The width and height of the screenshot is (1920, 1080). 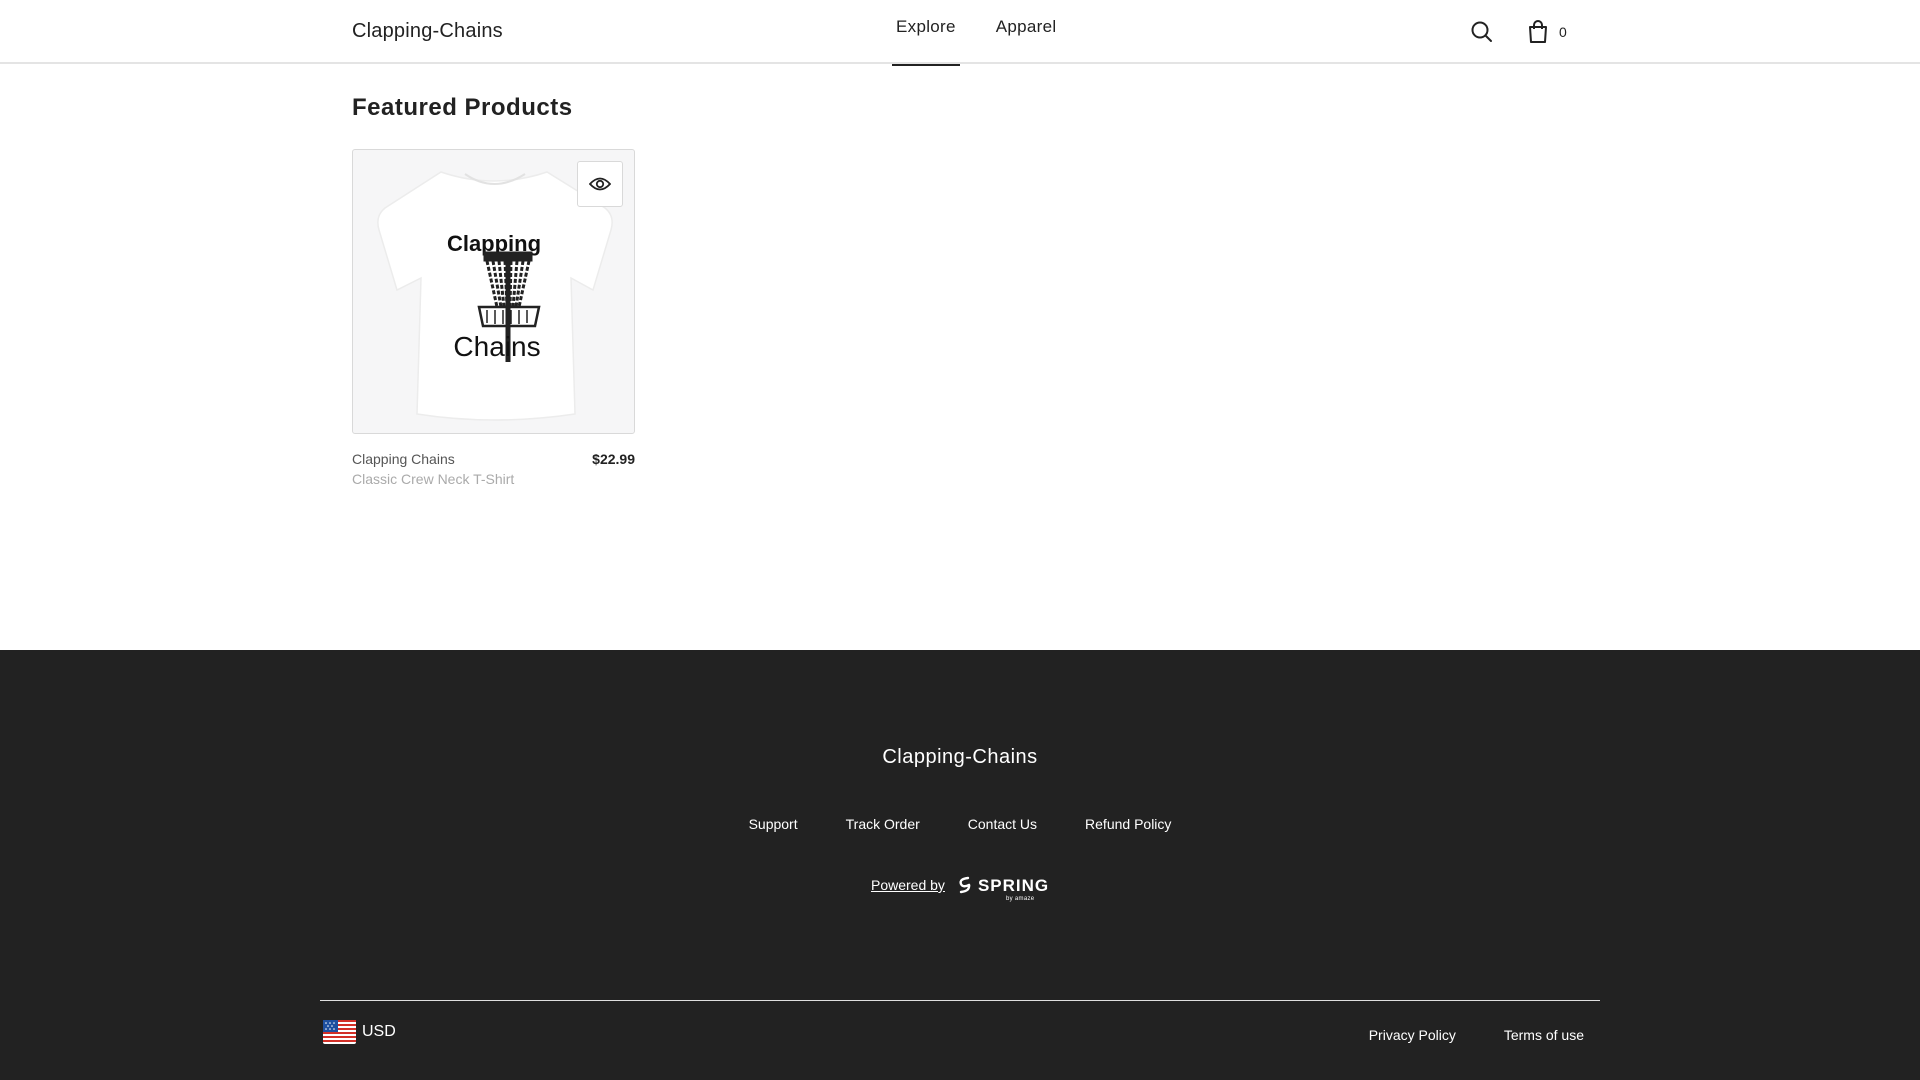 I want to click on footer-link-refund-policy: Refund Policy, so click(x=1128, y=824).